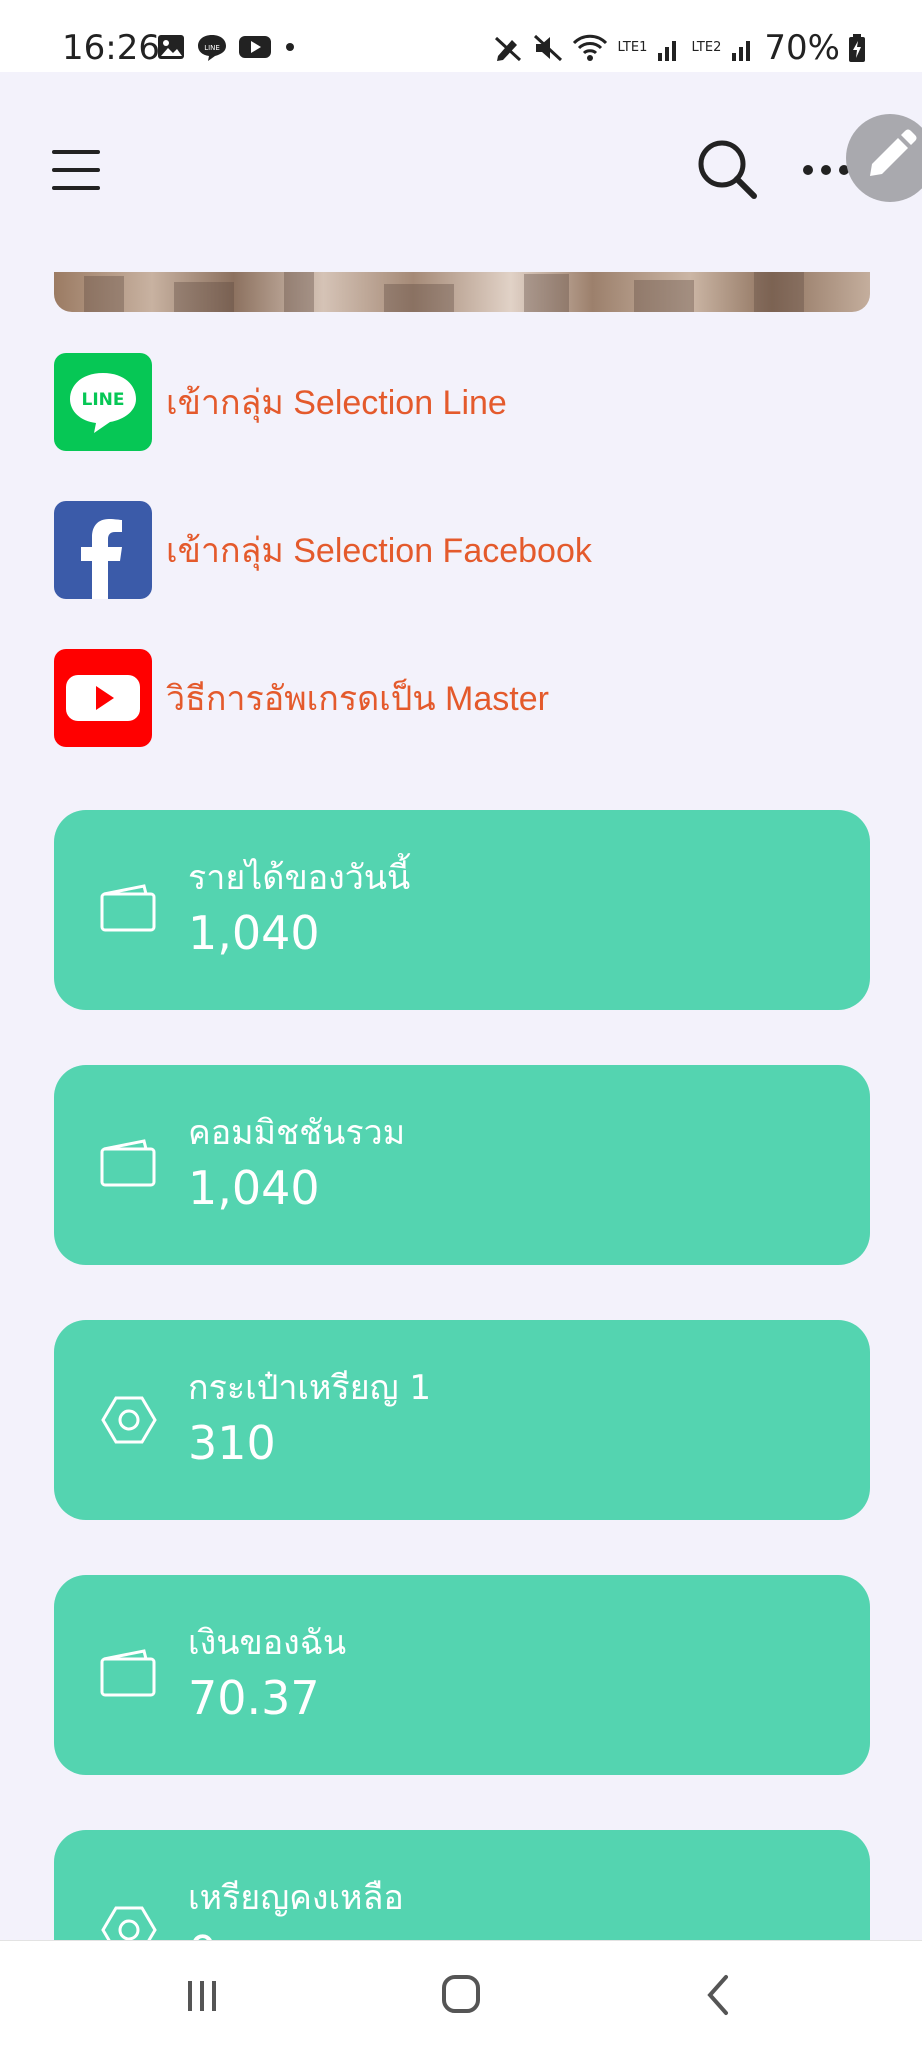 This screenshot has height=2048, width=922. What do you see at coordinates (679, 48) in the screenshot?
I see `system-status-icons: LTE1 LTE2 70%` at bounding box center [679, 48].